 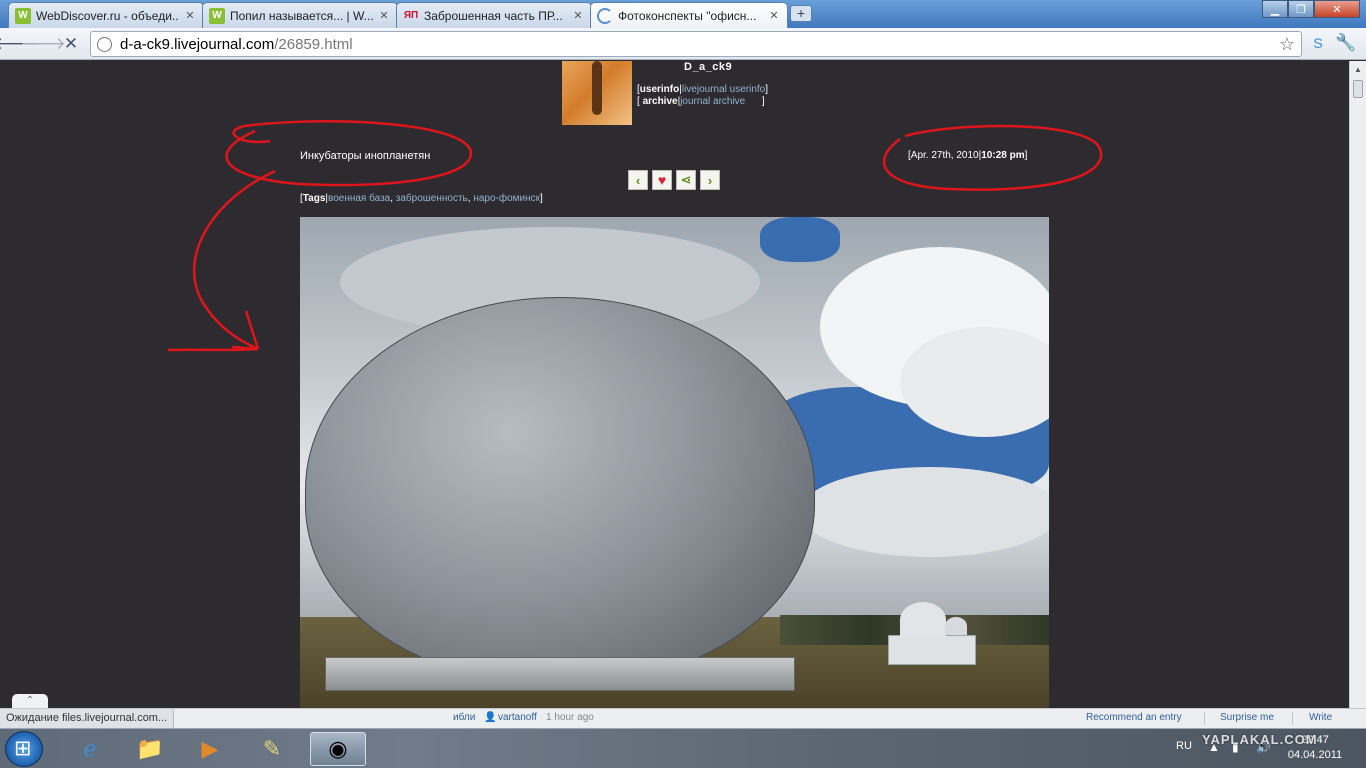 What do you see at coordinates (945, 155) in the screenshot?
I see `post-date-value: Apr. 27th, 2010` at bounding box center [945, 155].